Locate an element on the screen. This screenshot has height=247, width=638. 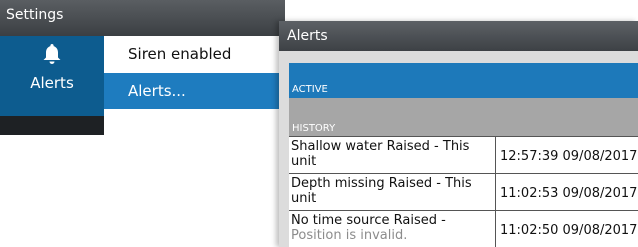
alert-time: 11:02:50 09/08/2017 is located at coordinates (569, 230).